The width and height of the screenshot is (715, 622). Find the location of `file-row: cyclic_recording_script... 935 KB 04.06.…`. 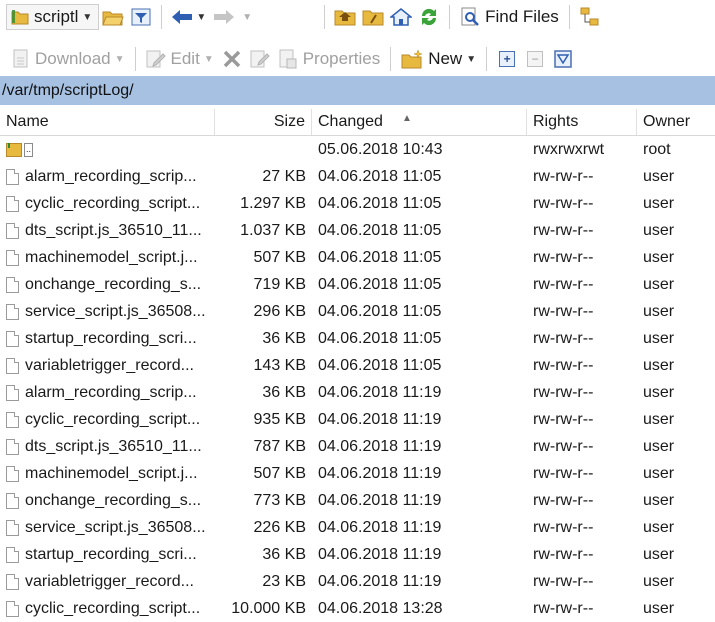

file-row: cyclic_recording_script... 935 KB 04.06.… is located at coordinates (357, 419).